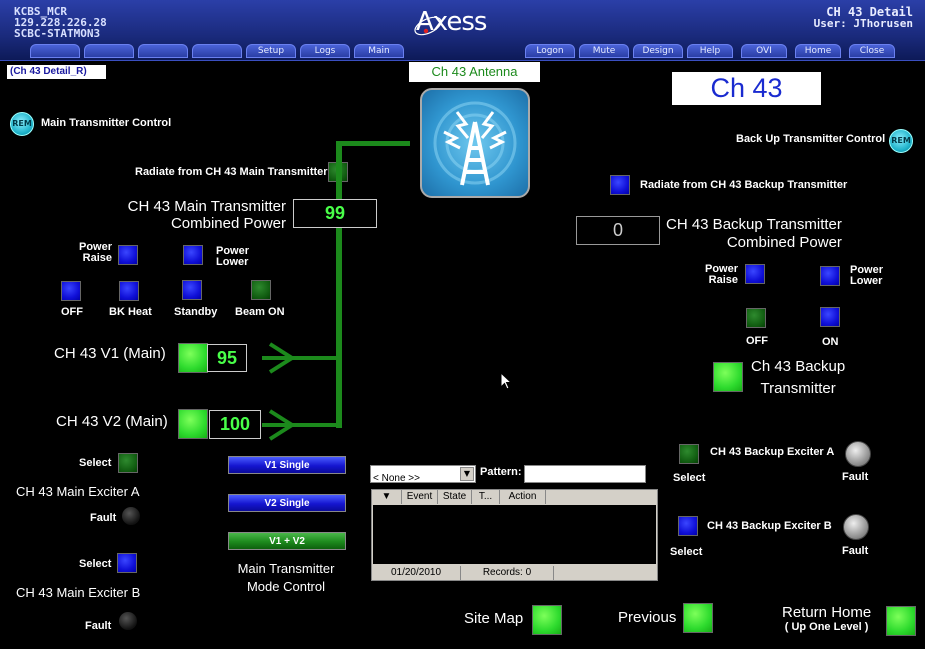 The width and height of the screenshot is (925, 649). Describe the element at coordinates (127, 563) in the screenshot. I see `main-exciter-b-select-button` at that location.